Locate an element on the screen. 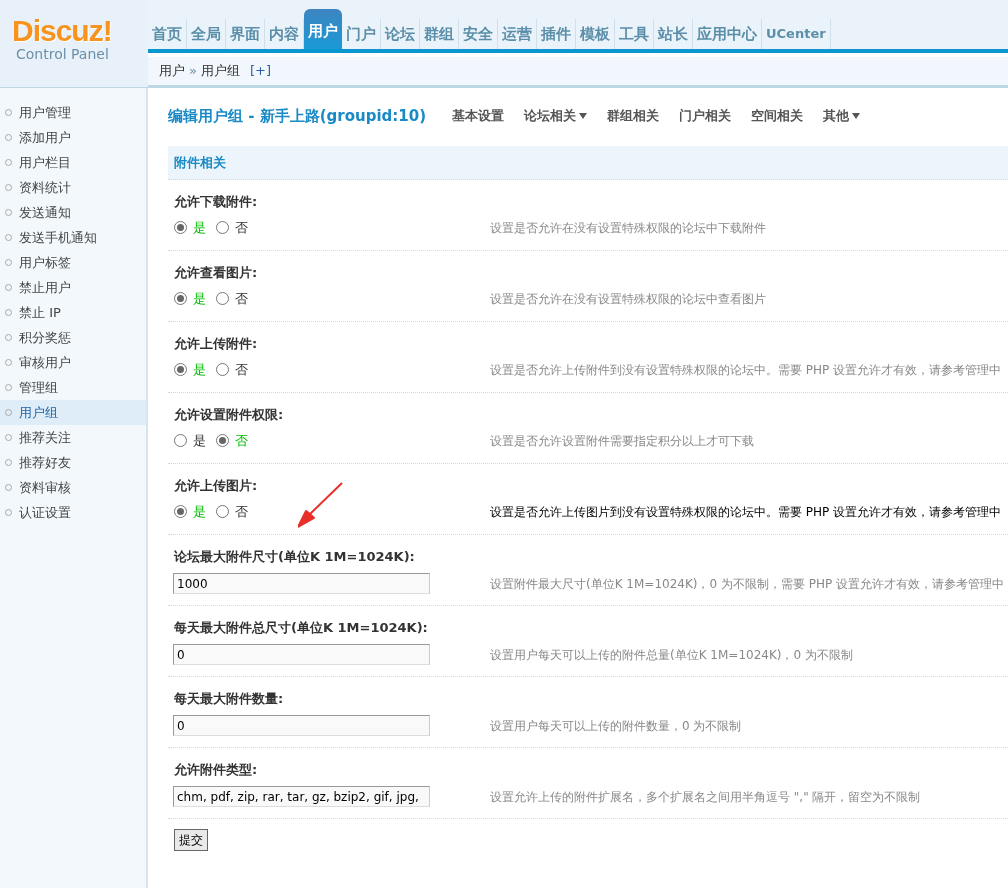 The width and height of the screenshot is (1008, 889). setting-label: 允许附件类型: is located at coordinates (216, 770).